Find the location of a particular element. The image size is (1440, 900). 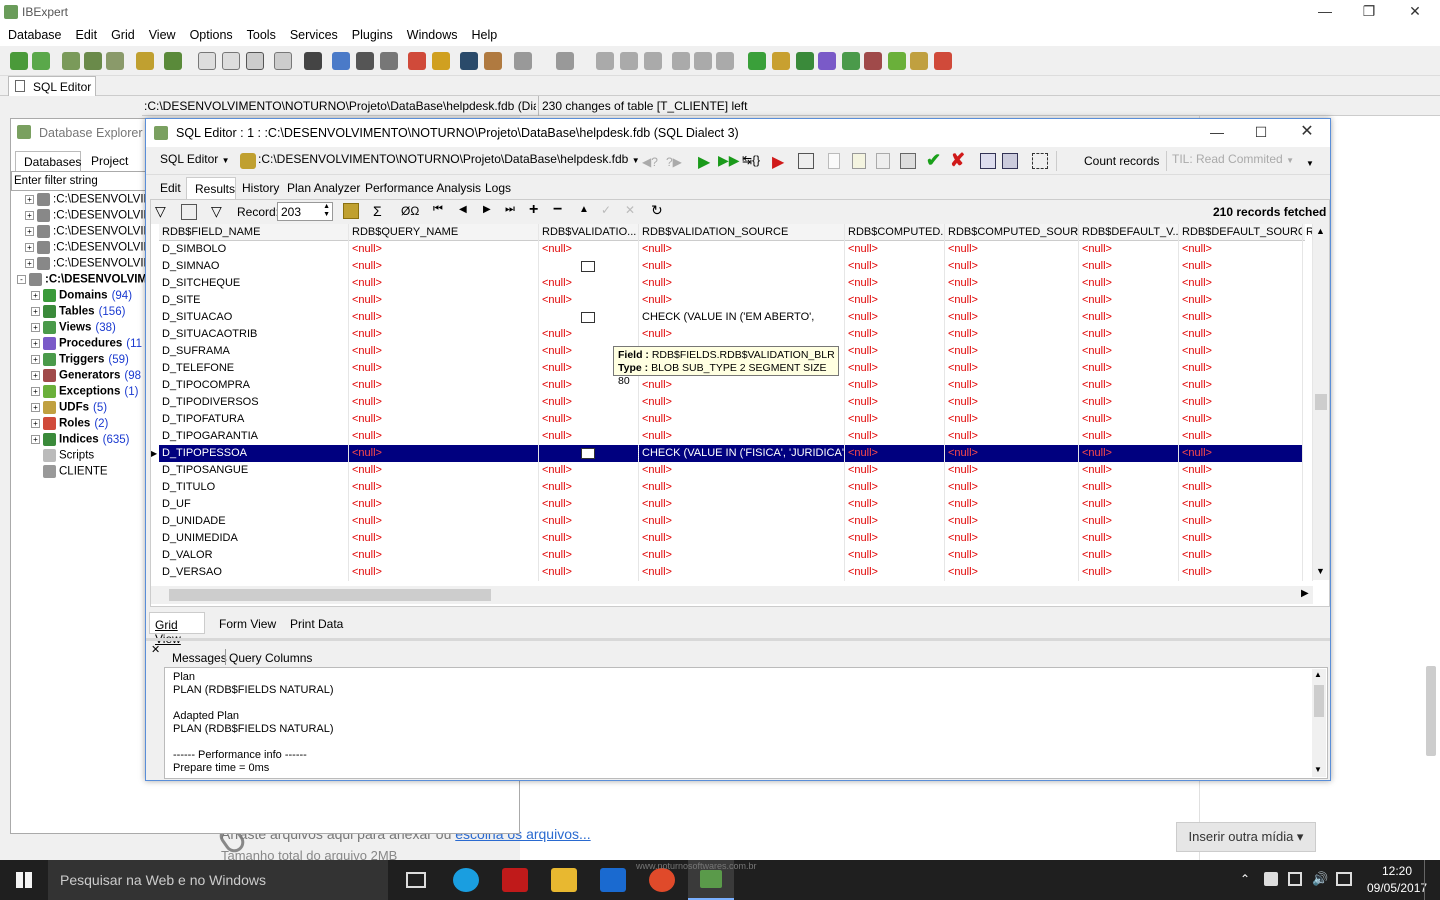

copy-doc-icon is located at coordinates (255, 61).